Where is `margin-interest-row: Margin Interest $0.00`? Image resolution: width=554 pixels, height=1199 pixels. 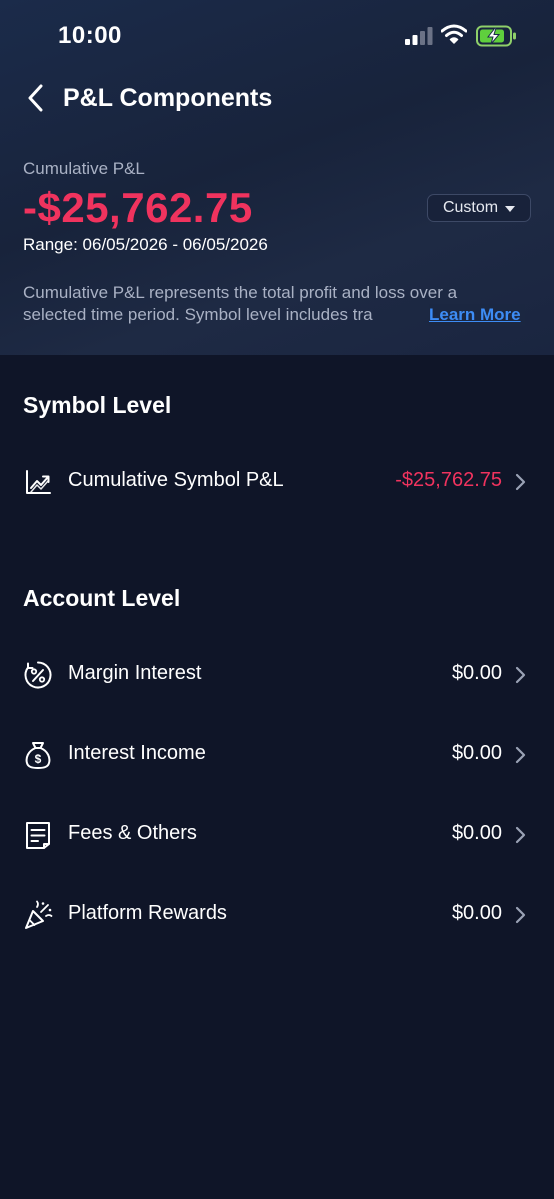 margin-interest-row: Margin Interest $0.00 is located at coordinates (277, 674).